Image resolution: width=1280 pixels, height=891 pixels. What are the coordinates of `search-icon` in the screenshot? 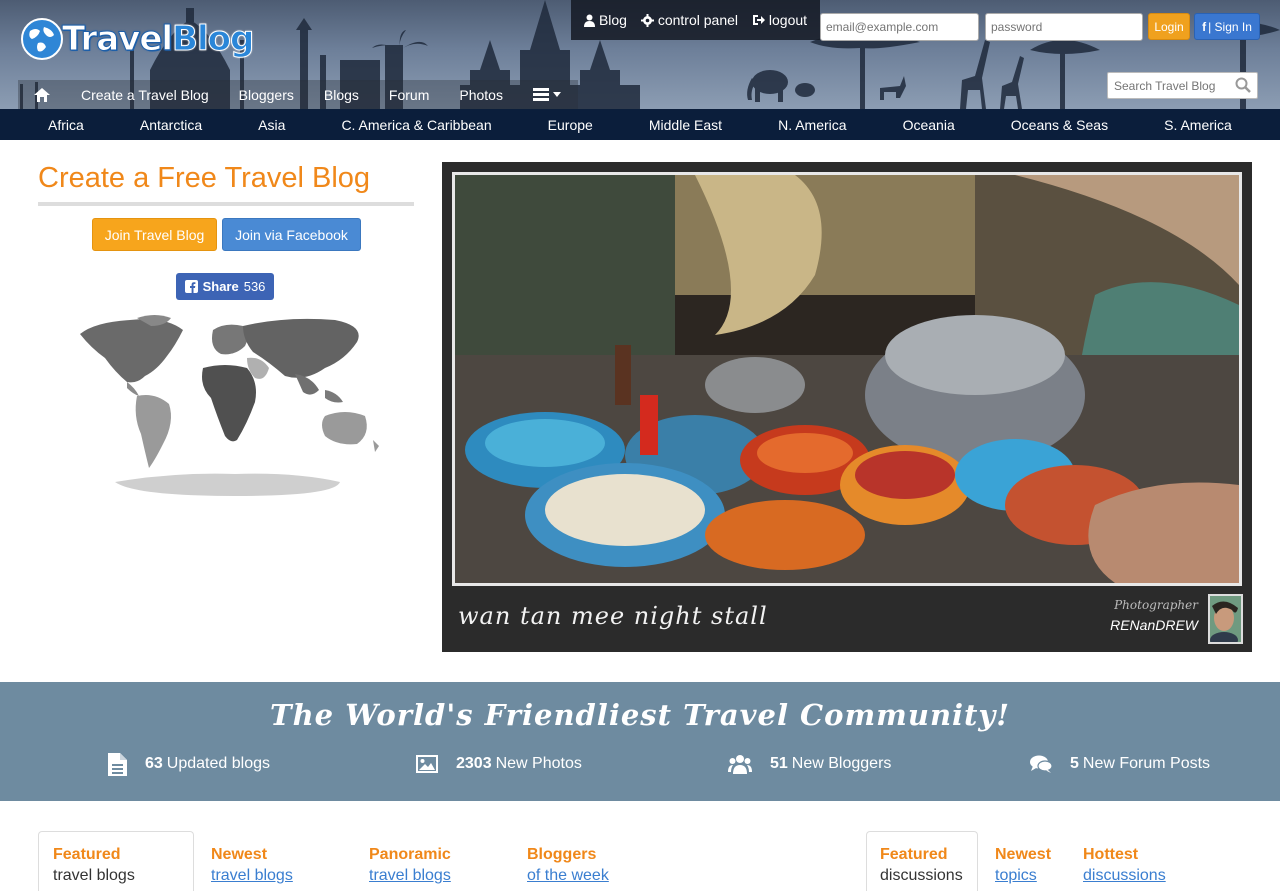 It's located at (1243, 85).